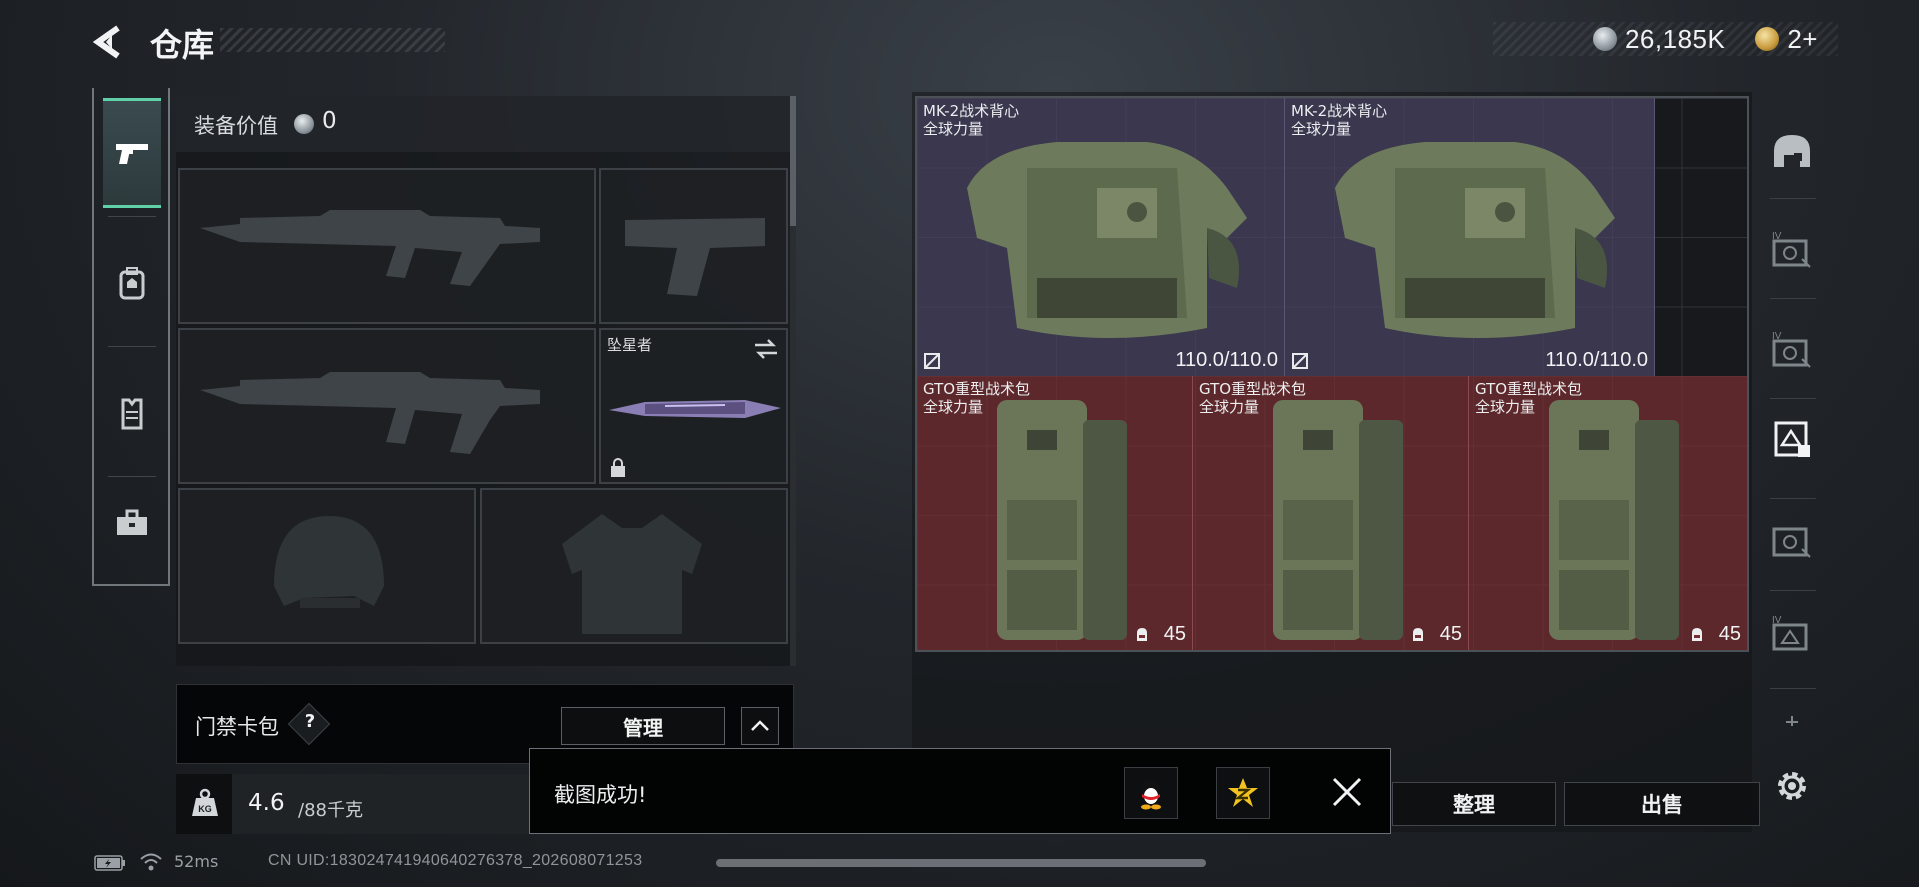 The width and height of the screenshot is (1919, 887). I want to click on filter-rail: IV IV IV, so click(1792, 441).